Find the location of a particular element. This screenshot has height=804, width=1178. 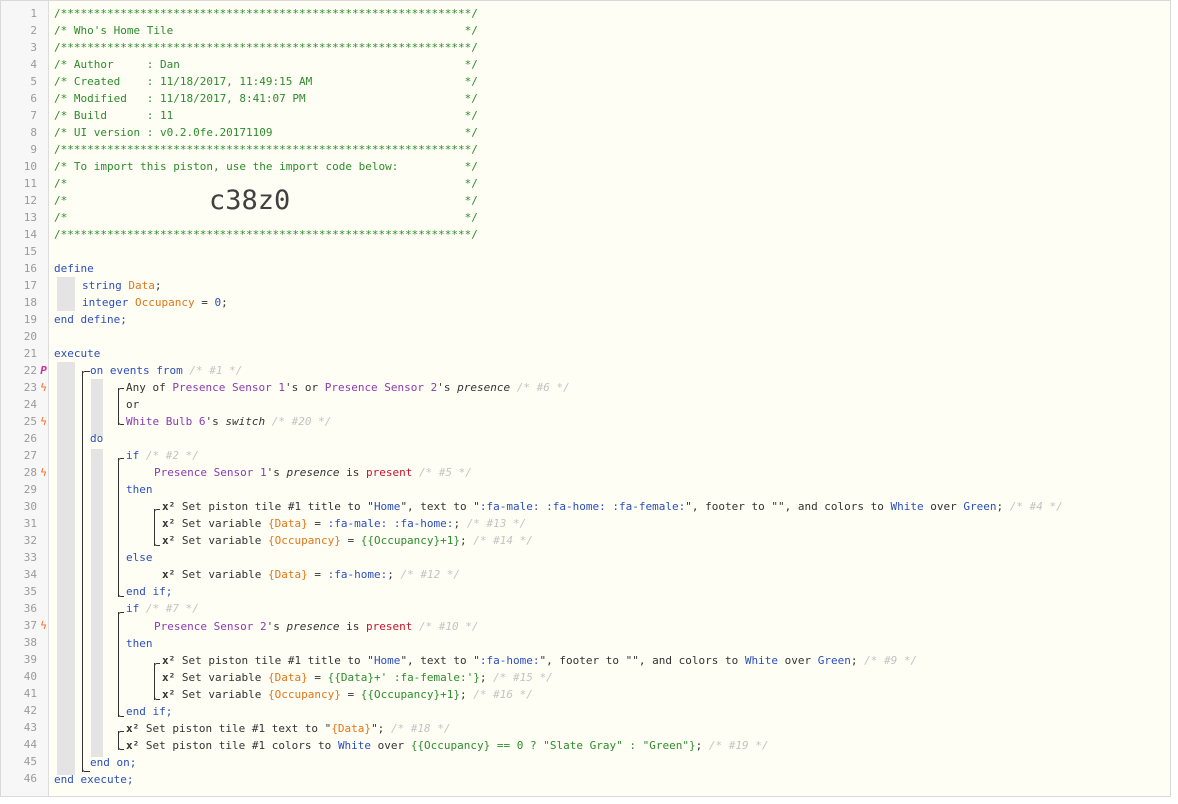

code-line-25: White Bulb 6's switch /* #20 */ is located at coordinates (228, 421).